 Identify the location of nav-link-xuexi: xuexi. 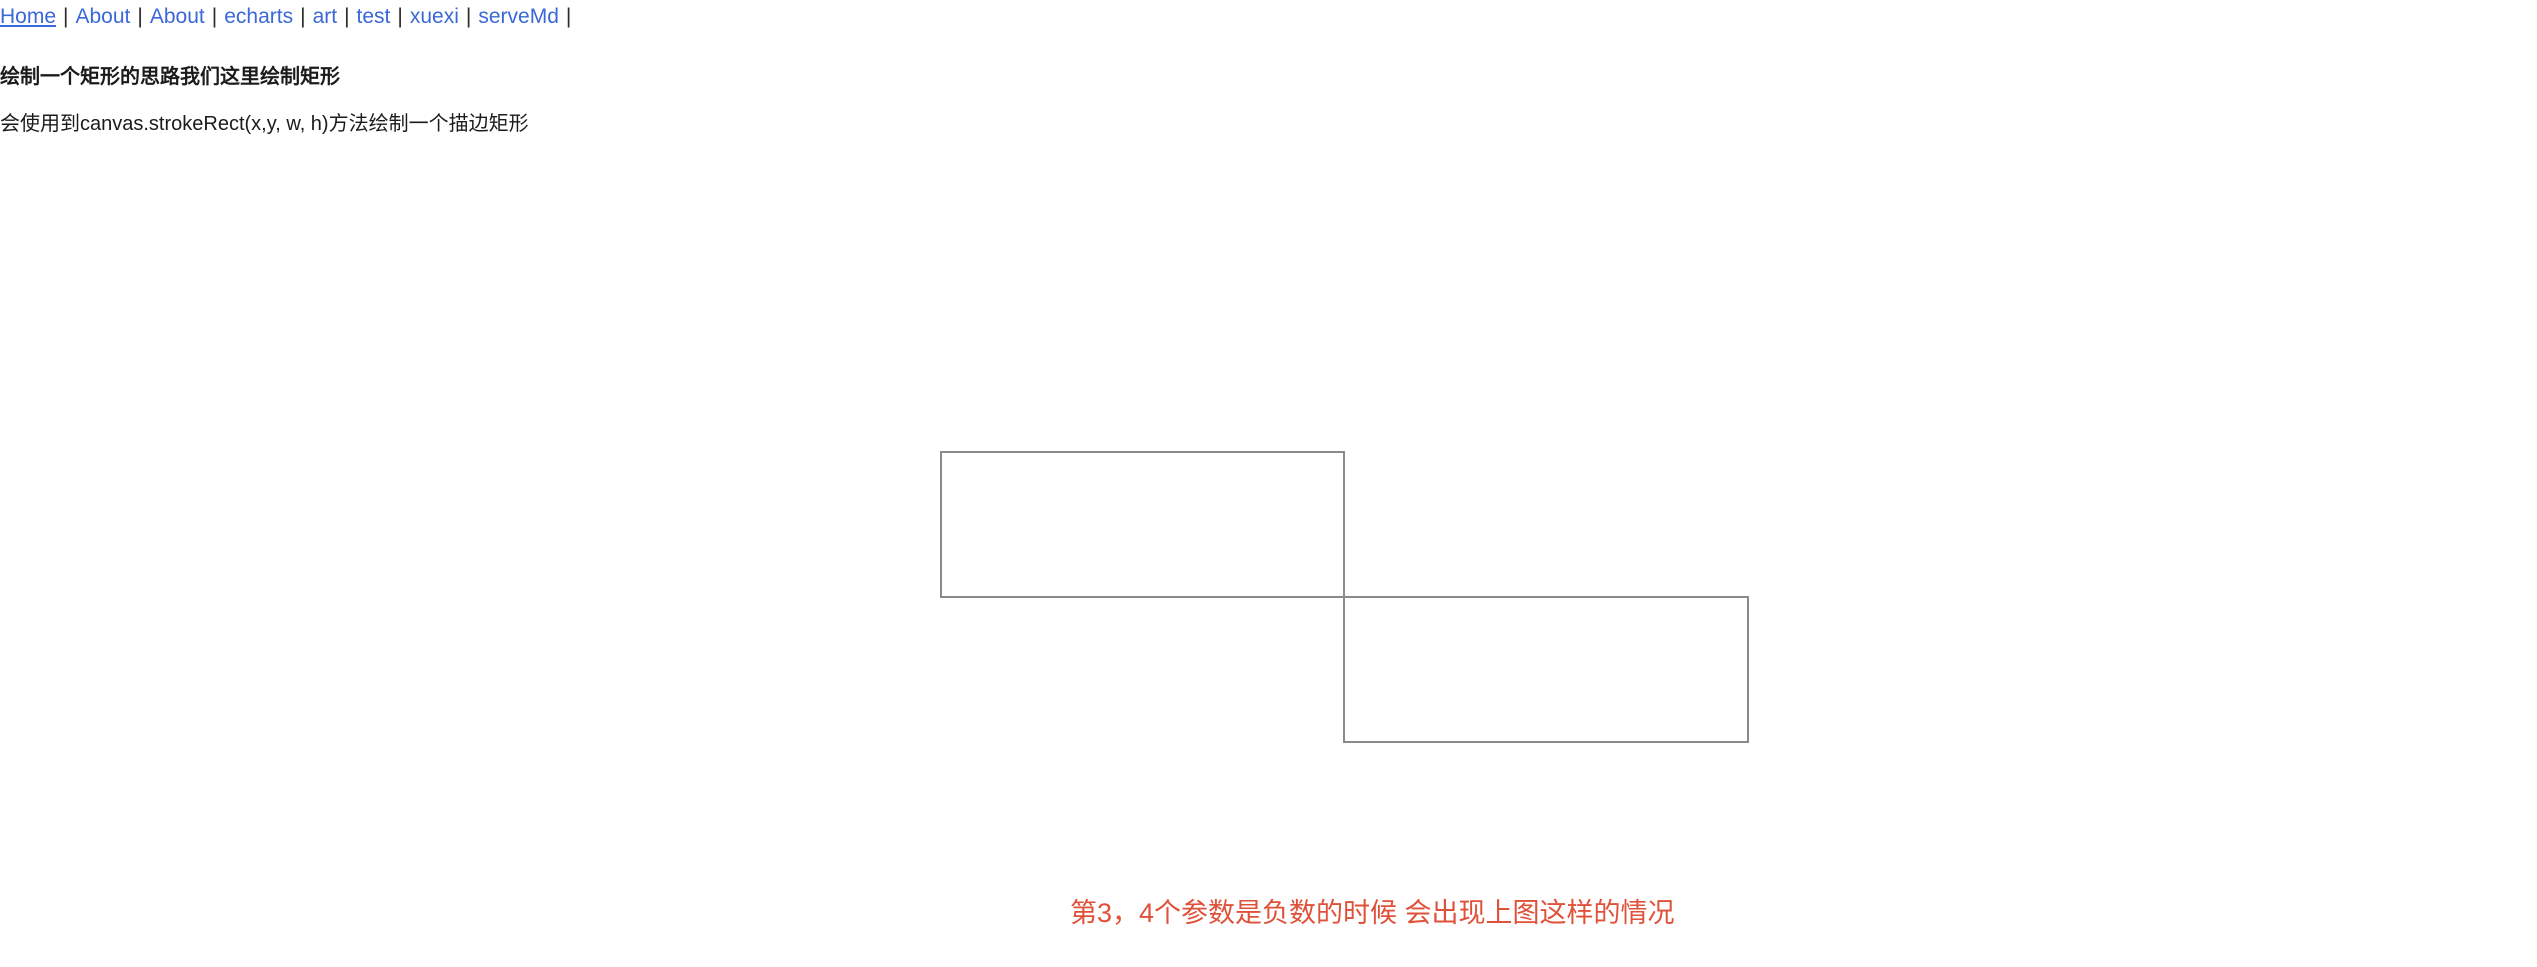
(434, 16).